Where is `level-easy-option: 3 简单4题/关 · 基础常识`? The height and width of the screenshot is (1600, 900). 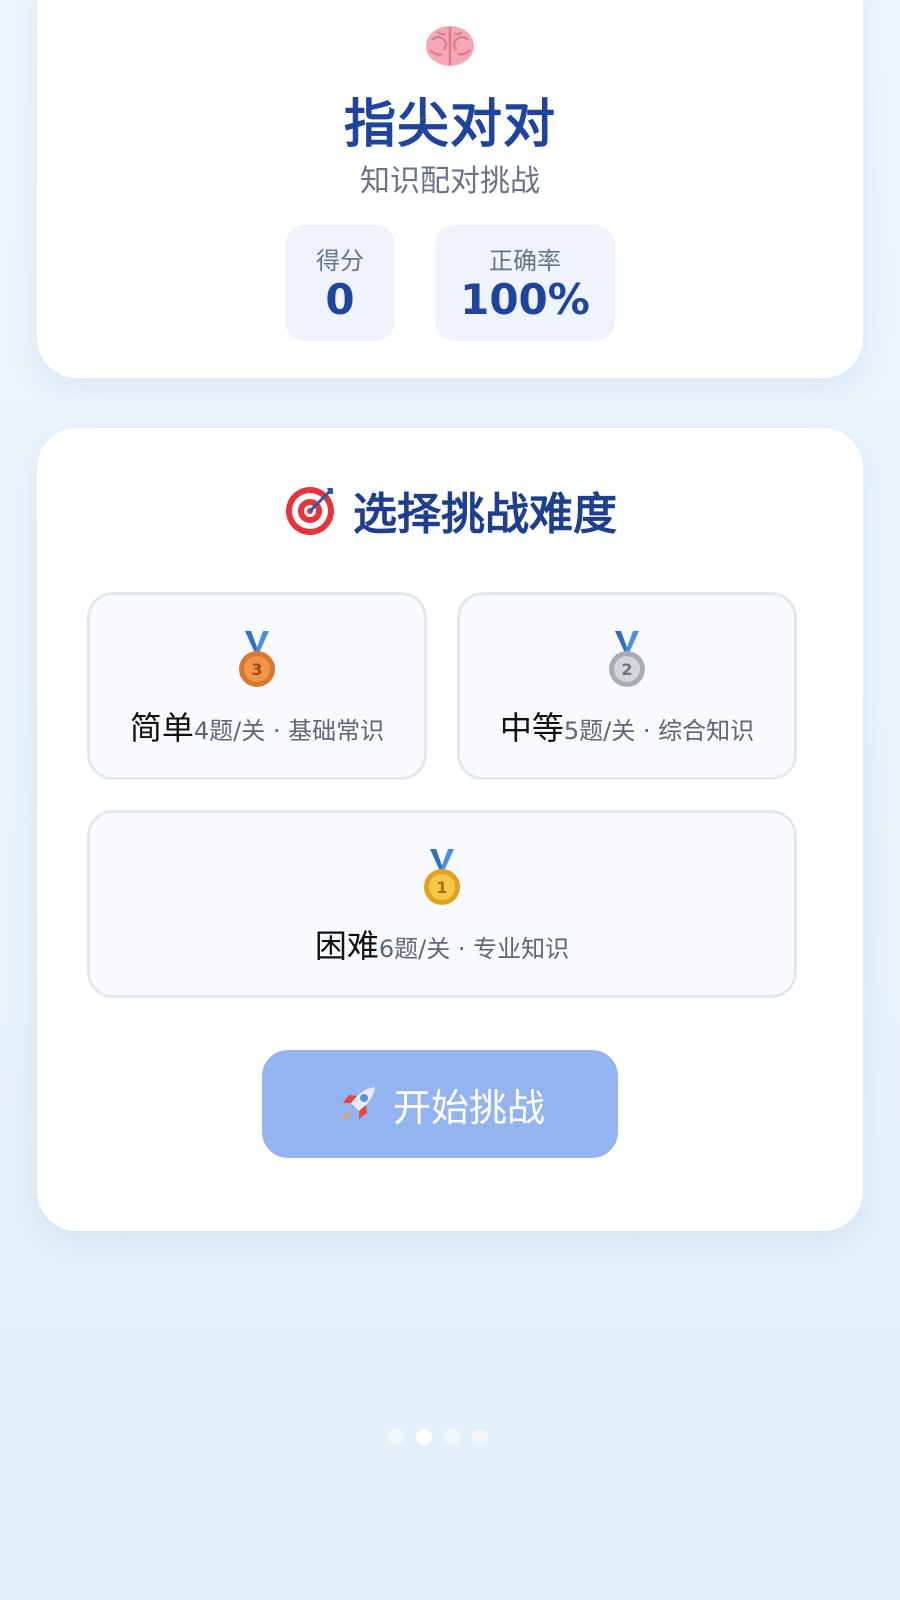 level-easy-option: 3 简单4题/关 · 基础常识 is located at coordinates (257, 686).